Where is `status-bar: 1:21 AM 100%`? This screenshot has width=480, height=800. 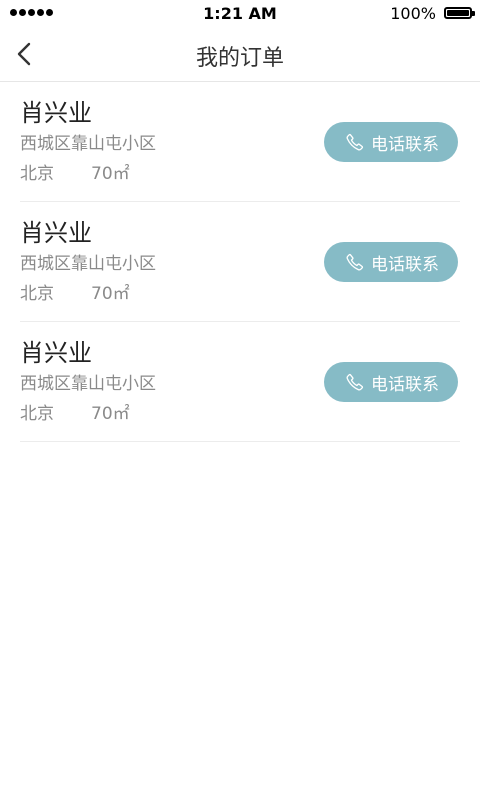 status-bar: 1:21 AM 100% is located at coordinates (240, 14).